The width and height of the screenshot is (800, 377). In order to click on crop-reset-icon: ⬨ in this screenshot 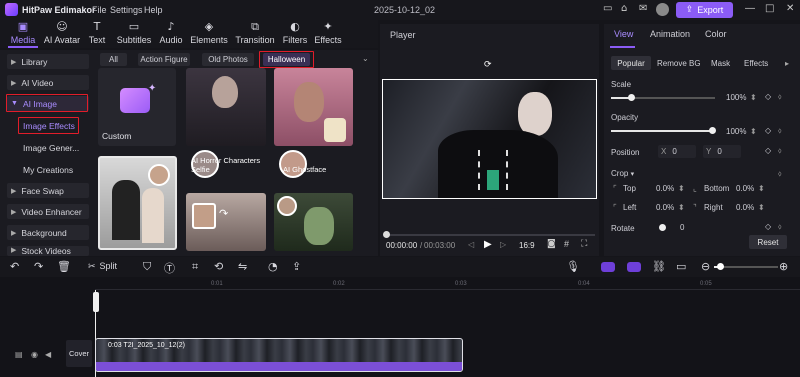, I will do `click(780, 174)`.